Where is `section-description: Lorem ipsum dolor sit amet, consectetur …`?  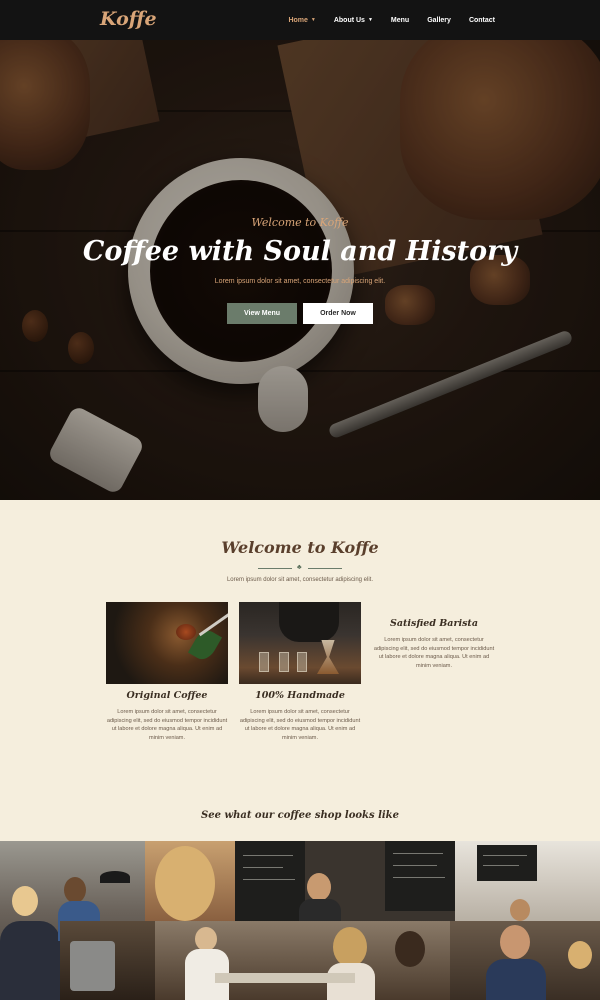 section-description: Lorem ipsum dolor sit amet, consectetur … is located at coordinates (300, 580).